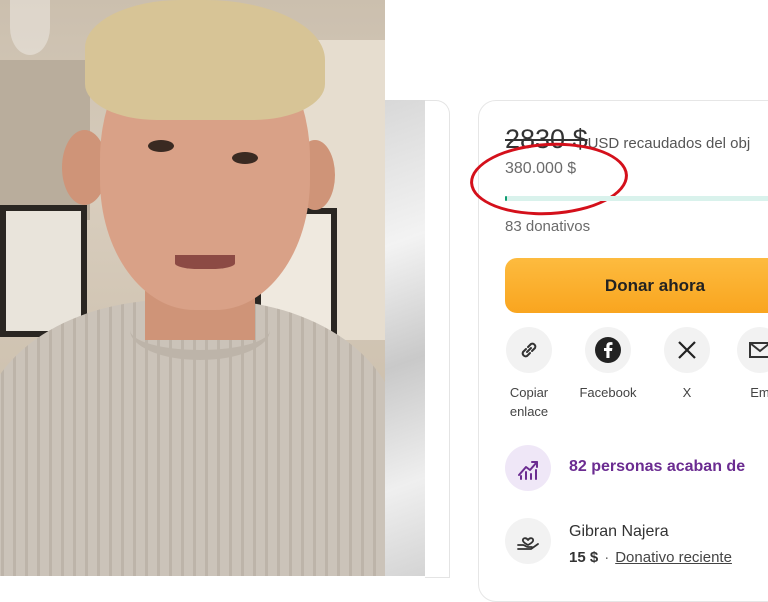 The width and height of the screenshot is (768, 602). I want to click on speaker-eye-left, so click(161, 146).